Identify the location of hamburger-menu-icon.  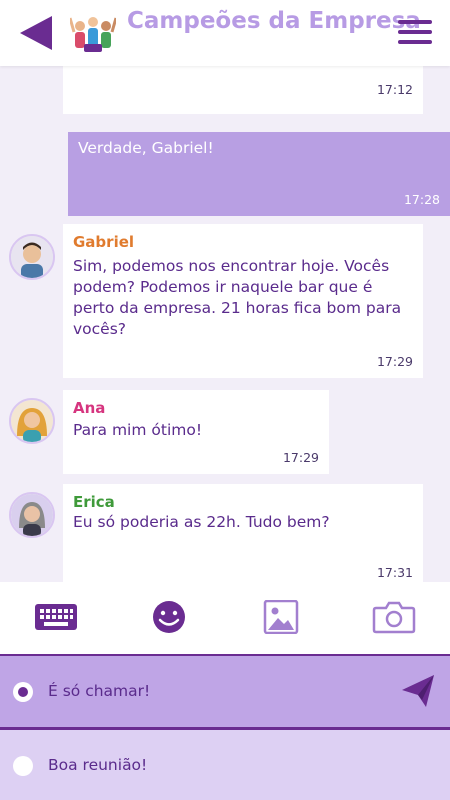
(415, 33).